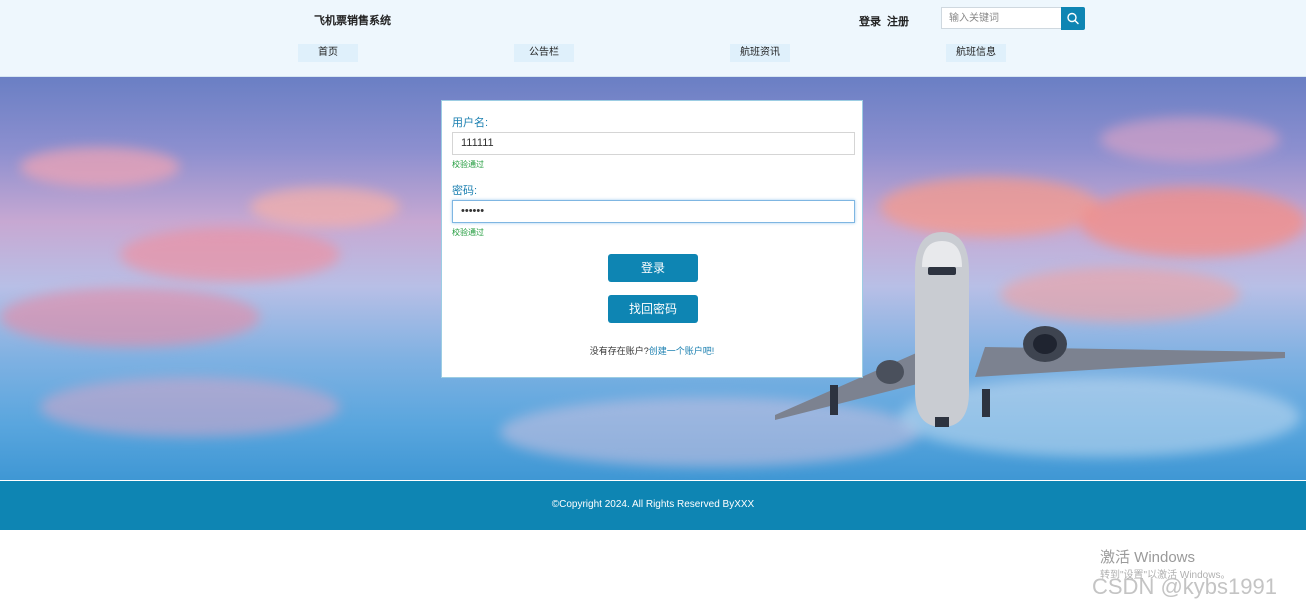 Image resolution: width=1306 pixels, height=609 pixels. Describe the element at coordinates (653, 38) in the screenshot. I see `header: 飞机票销售系统 登录 注册 首页 公告栏 航班资讯 航班信息` at that location.